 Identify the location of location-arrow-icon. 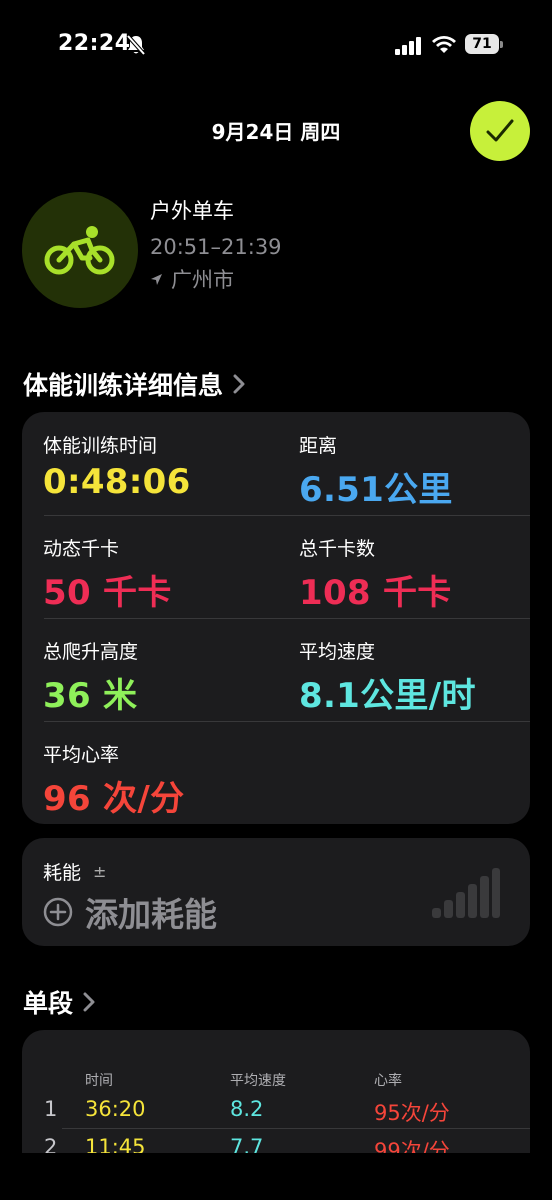
(156, 279).